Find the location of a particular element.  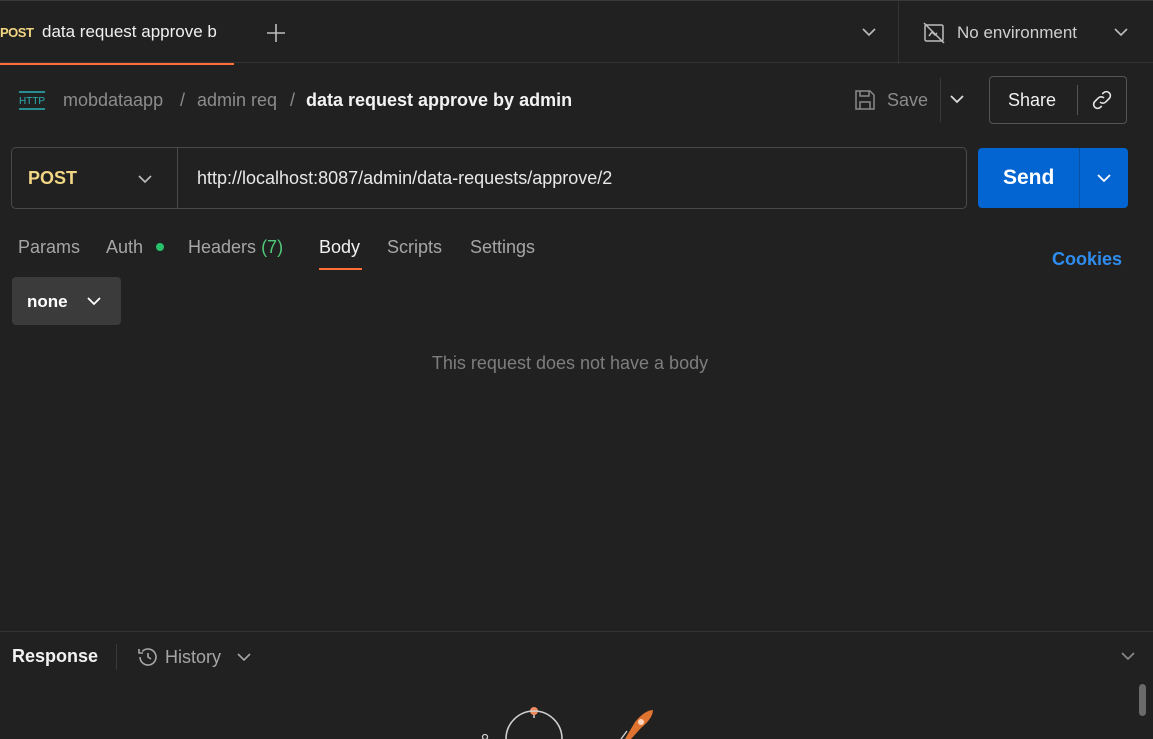

save-button: Save is located at coordinates (907, 100).